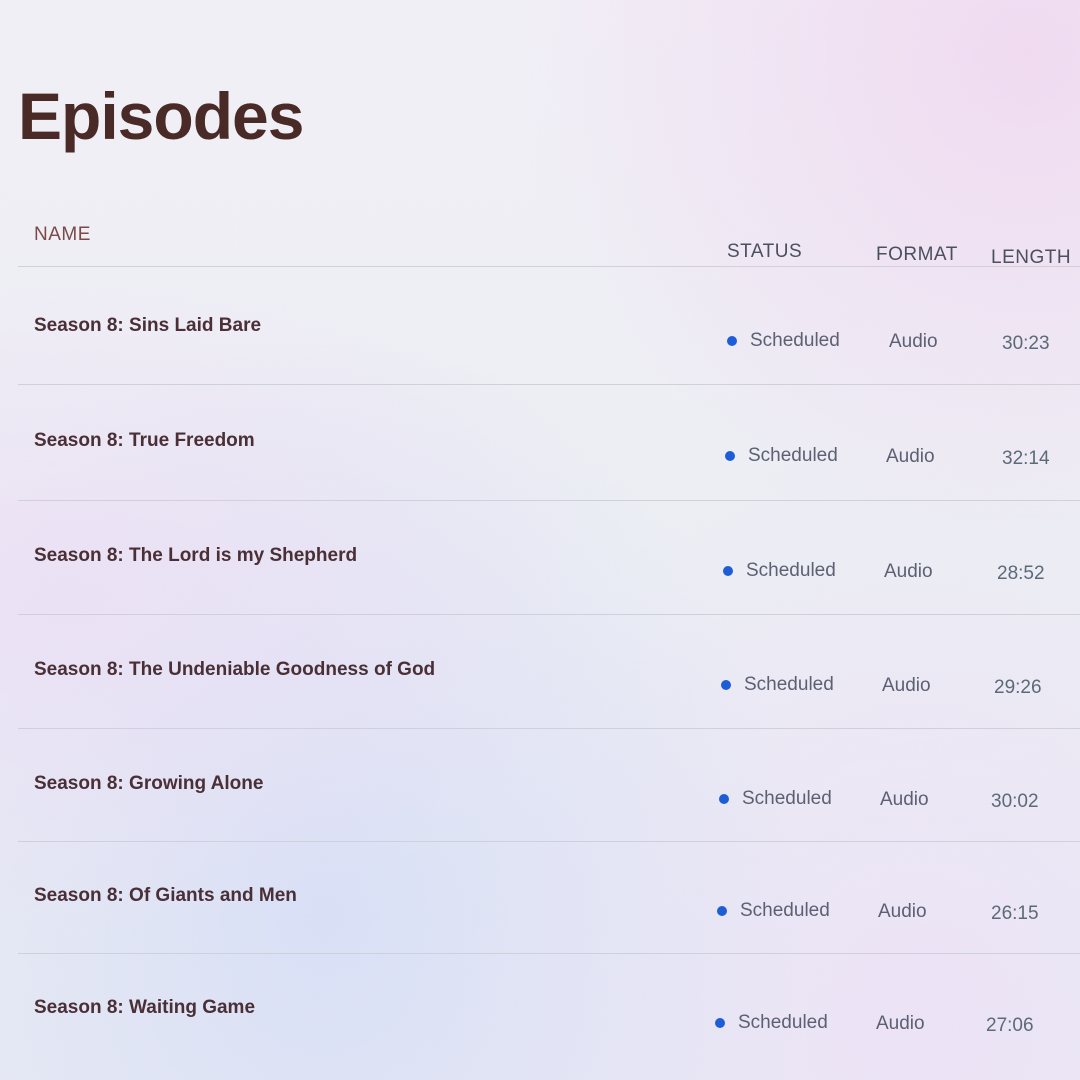 This screenshot has width=1080, height=1080. Describe the element at coordinates (764, 252) in the screenshot. I see `column-header-status: STATUS` at that location.